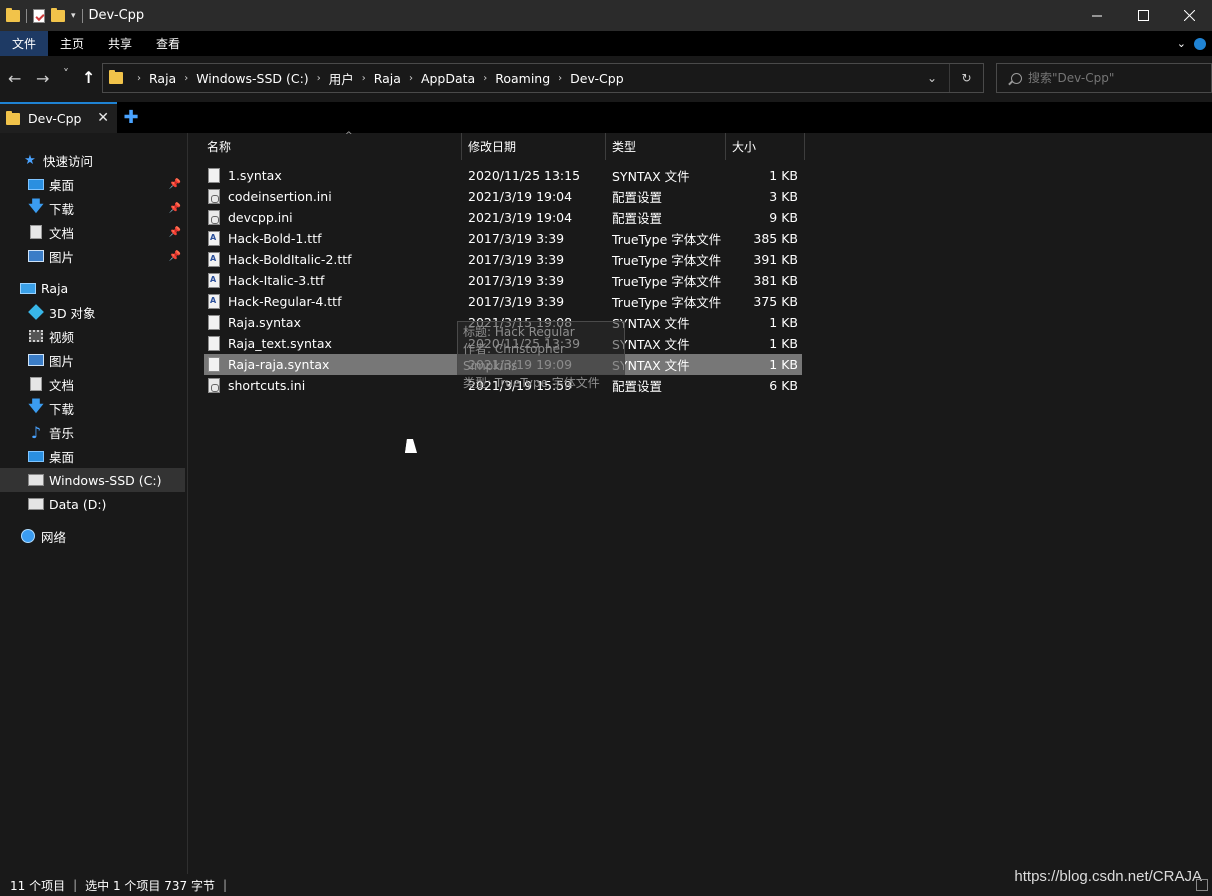 The image size is (1212, 896). I want to click on back-arrow-icon: ←, so click(14, 78).